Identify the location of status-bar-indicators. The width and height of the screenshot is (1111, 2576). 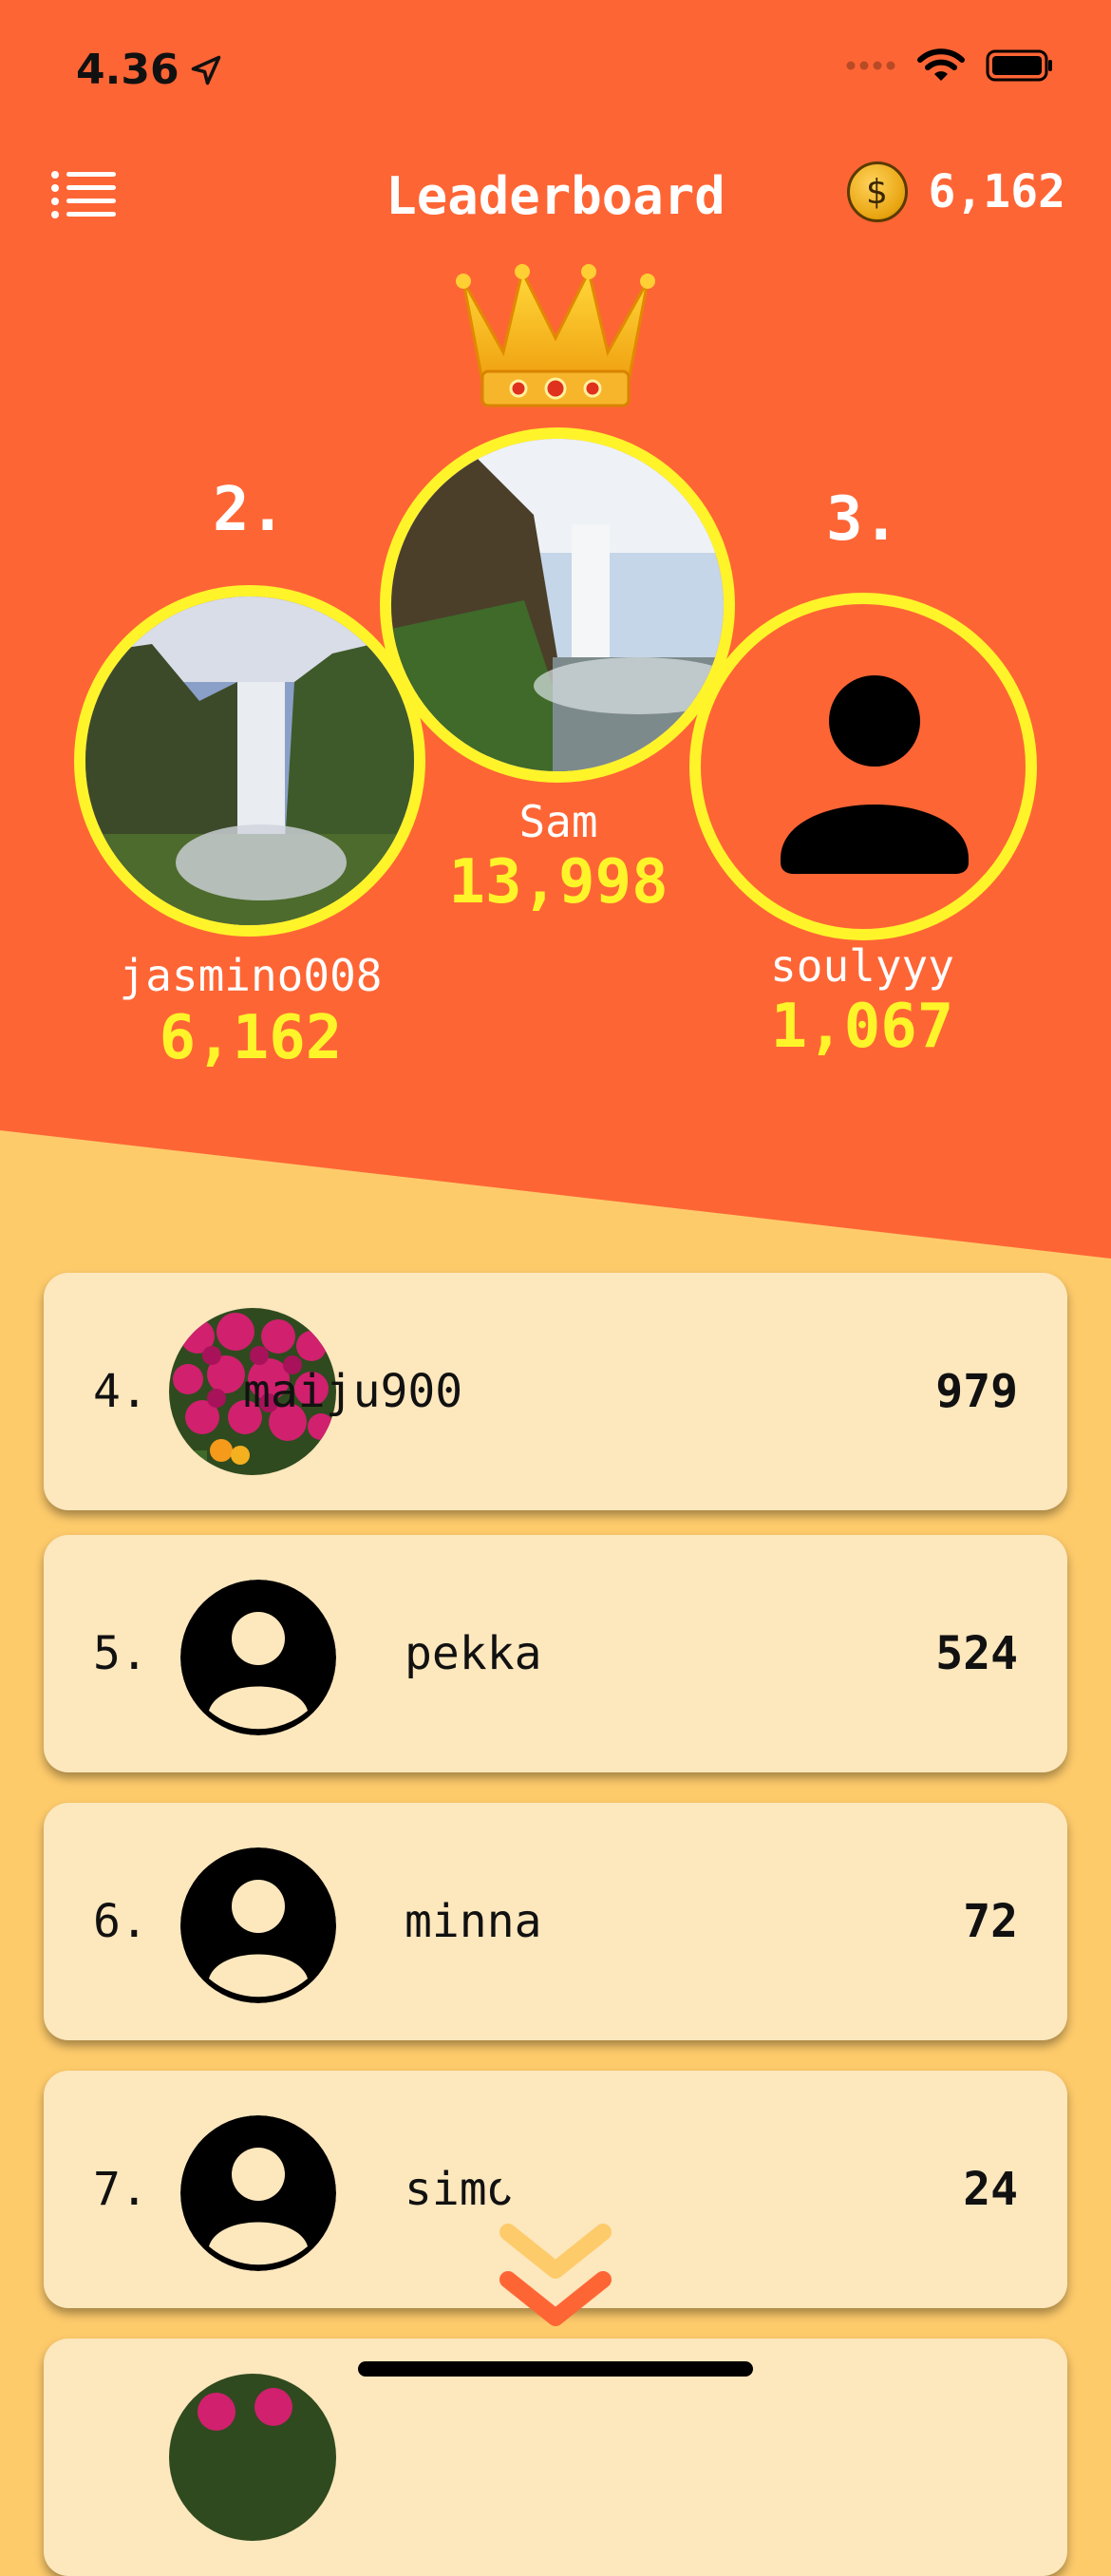
(949, 65).